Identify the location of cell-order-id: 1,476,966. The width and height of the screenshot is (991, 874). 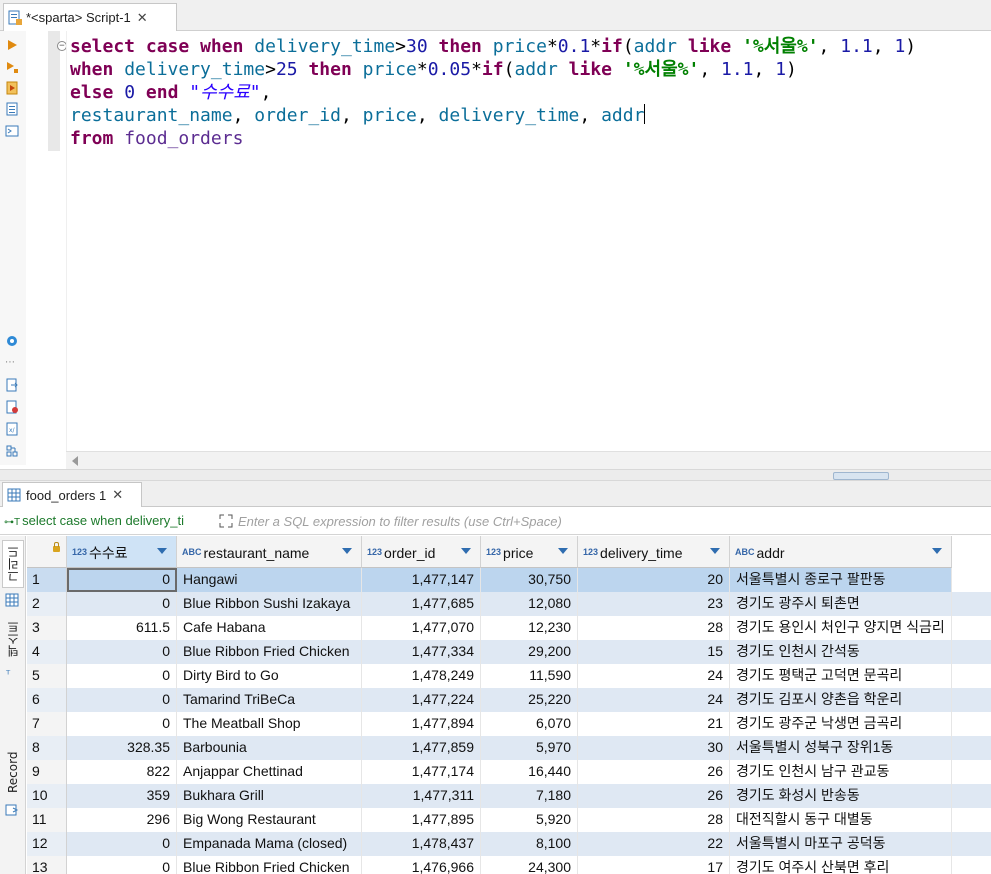
(421, 865).